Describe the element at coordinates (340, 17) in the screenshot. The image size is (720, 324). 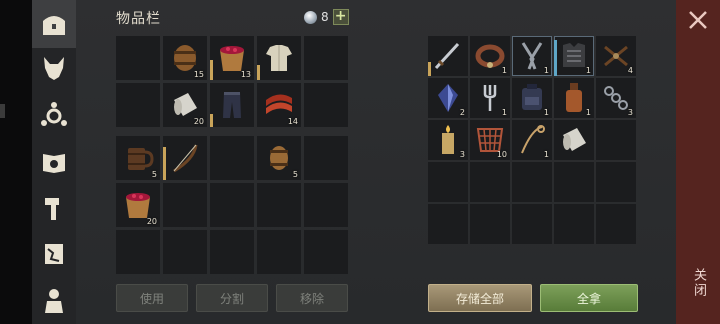
I see `add-currency-button: +` at that location.